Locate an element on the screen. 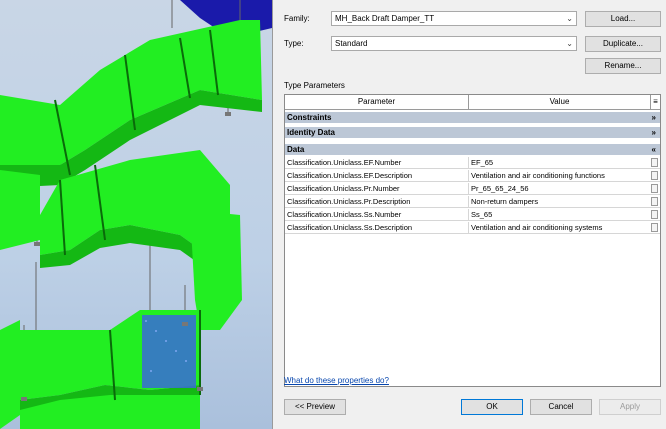 This screenshot has width=666, height=429. parameter-name: Classification.Uniclass.Pr.Description is located at coordinates (349, 201).